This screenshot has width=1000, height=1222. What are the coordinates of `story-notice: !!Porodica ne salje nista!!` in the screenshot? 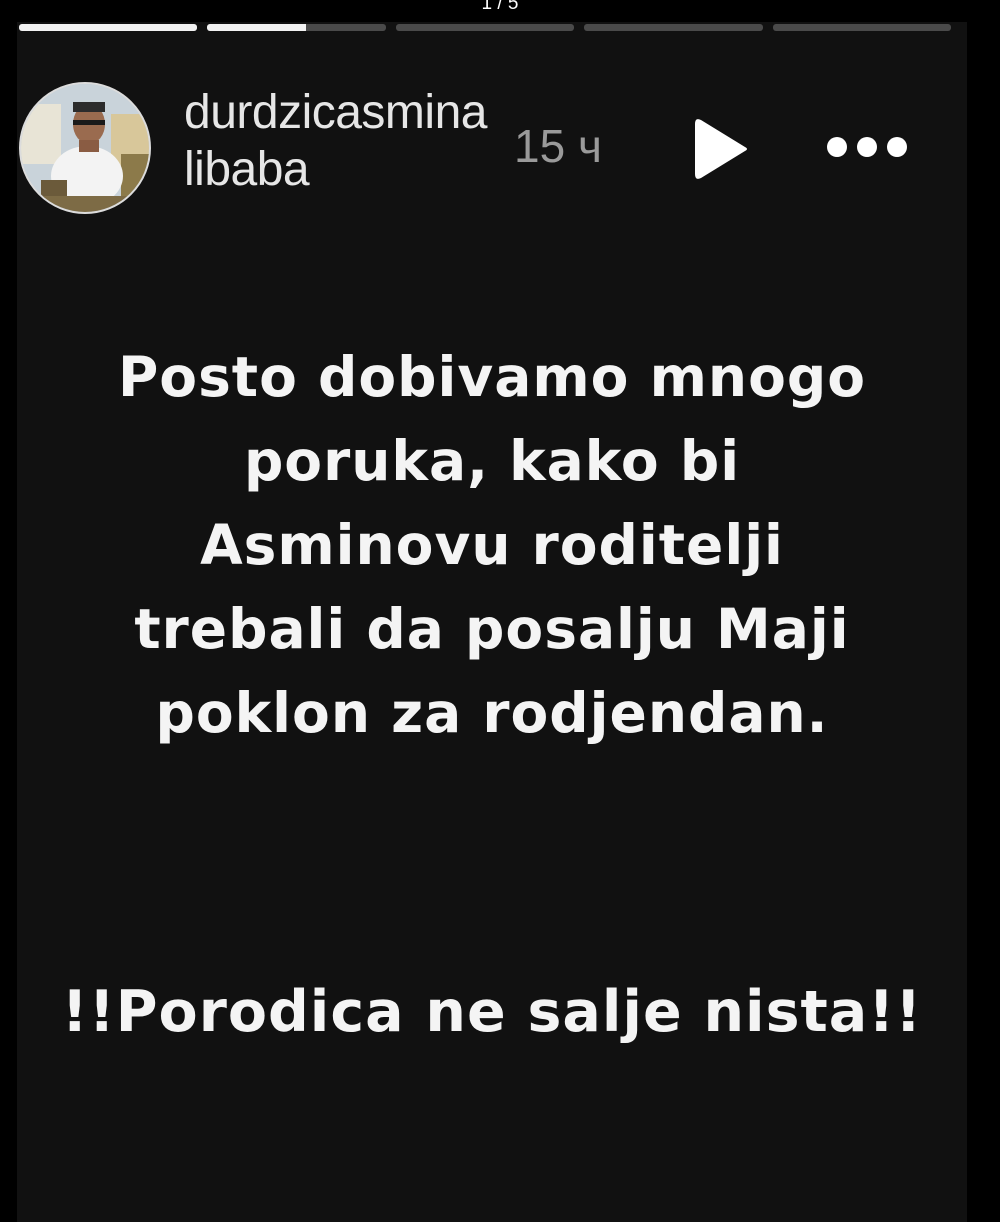 It's located at (492, 1012).